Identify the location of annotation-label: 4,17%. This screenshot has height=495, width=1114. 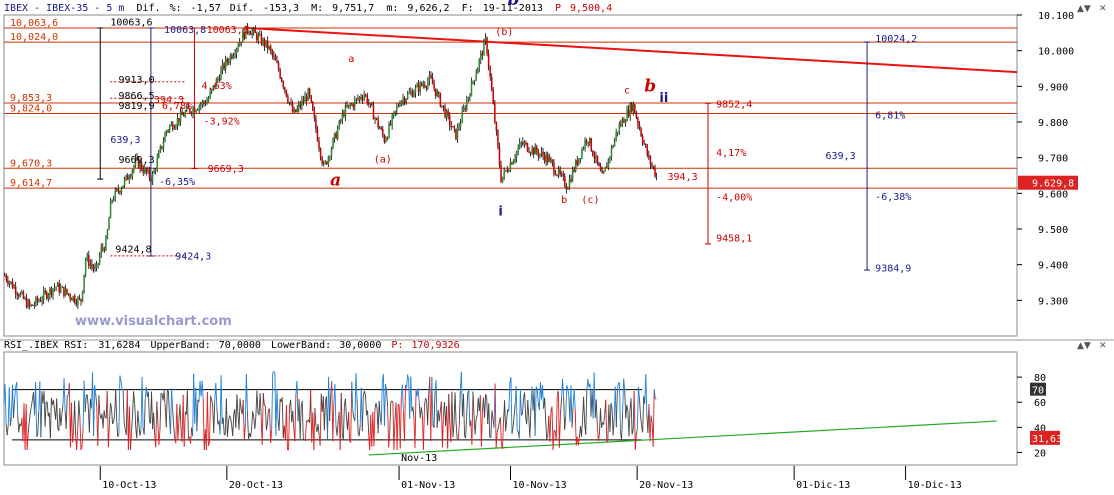
(731, 153).